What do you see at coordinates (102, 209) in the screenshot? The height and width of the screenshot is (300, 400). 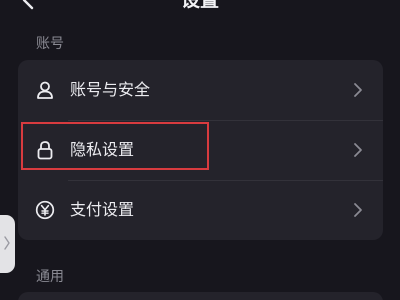 I see `settings-item-label: 支付设置` at bounding box center [102, 209].